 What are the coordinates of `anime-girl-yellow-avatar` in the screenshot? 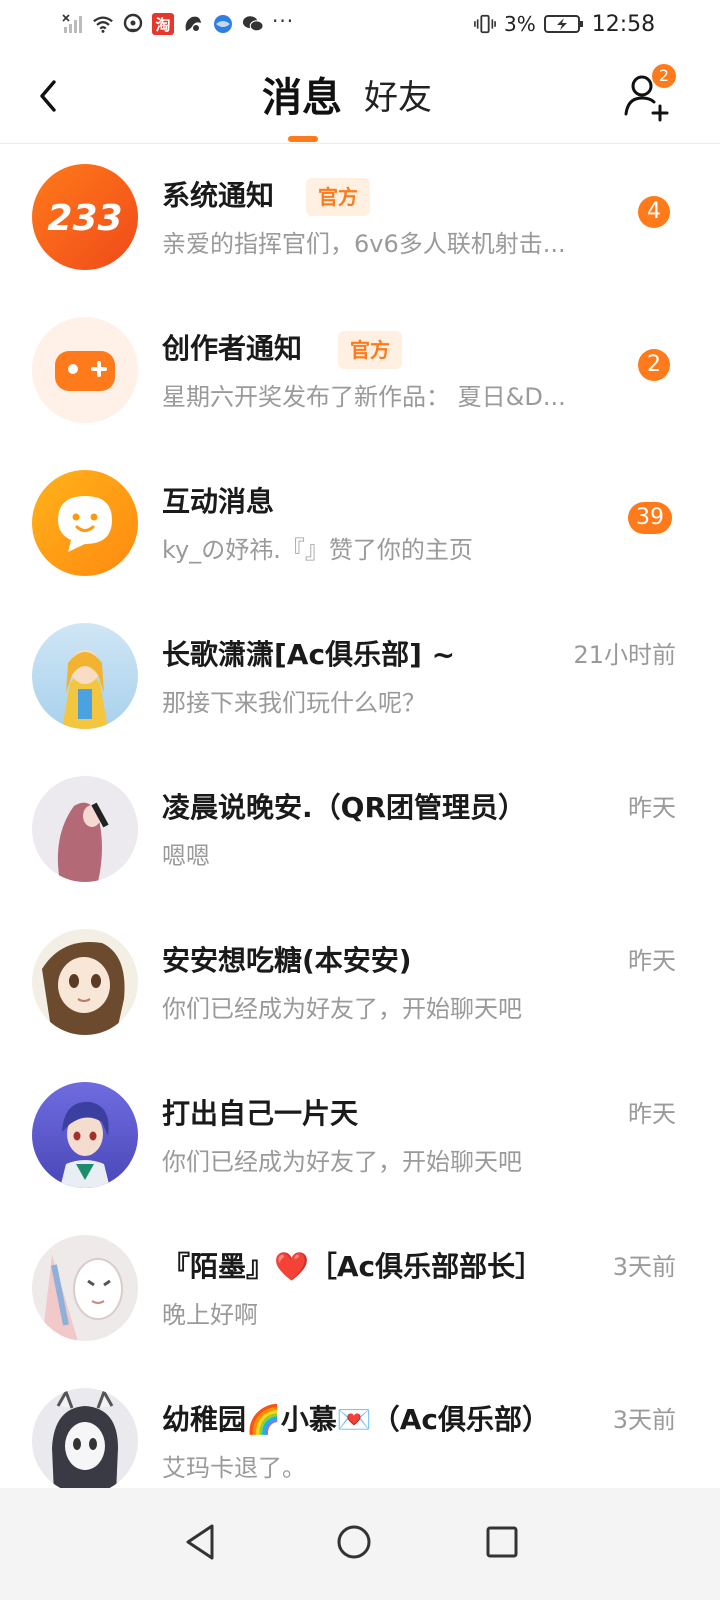 It's located at (85, 689).